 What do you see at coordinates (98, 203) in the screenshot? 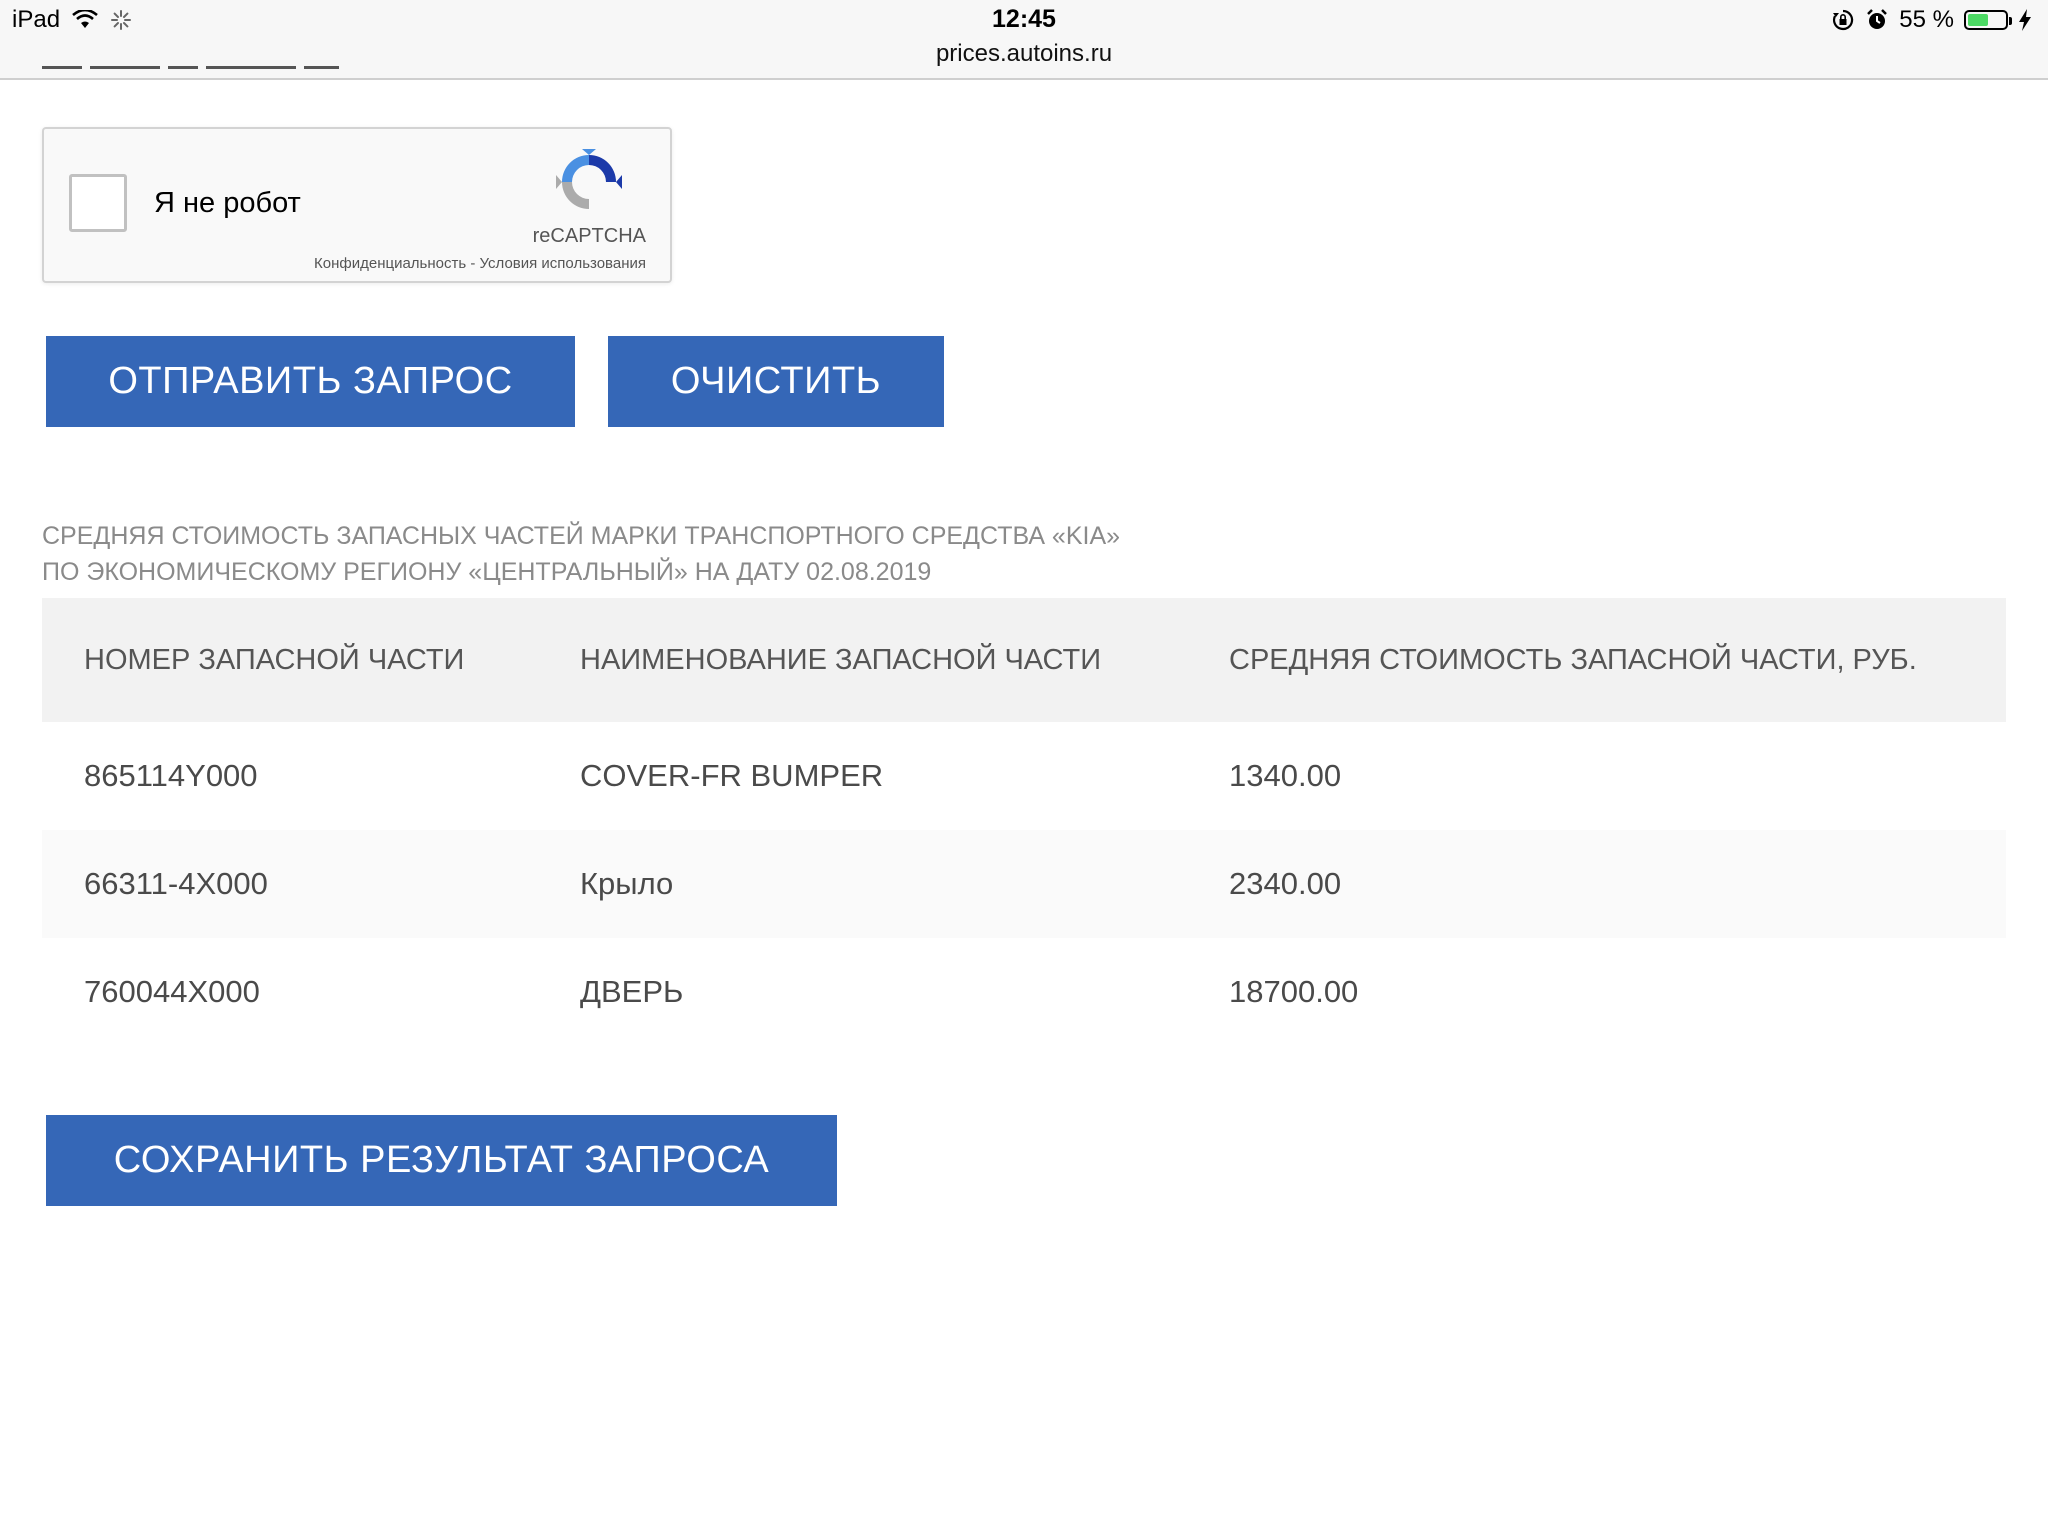
I see `recaptcha-checkbox` at bounding box center [98, 203].